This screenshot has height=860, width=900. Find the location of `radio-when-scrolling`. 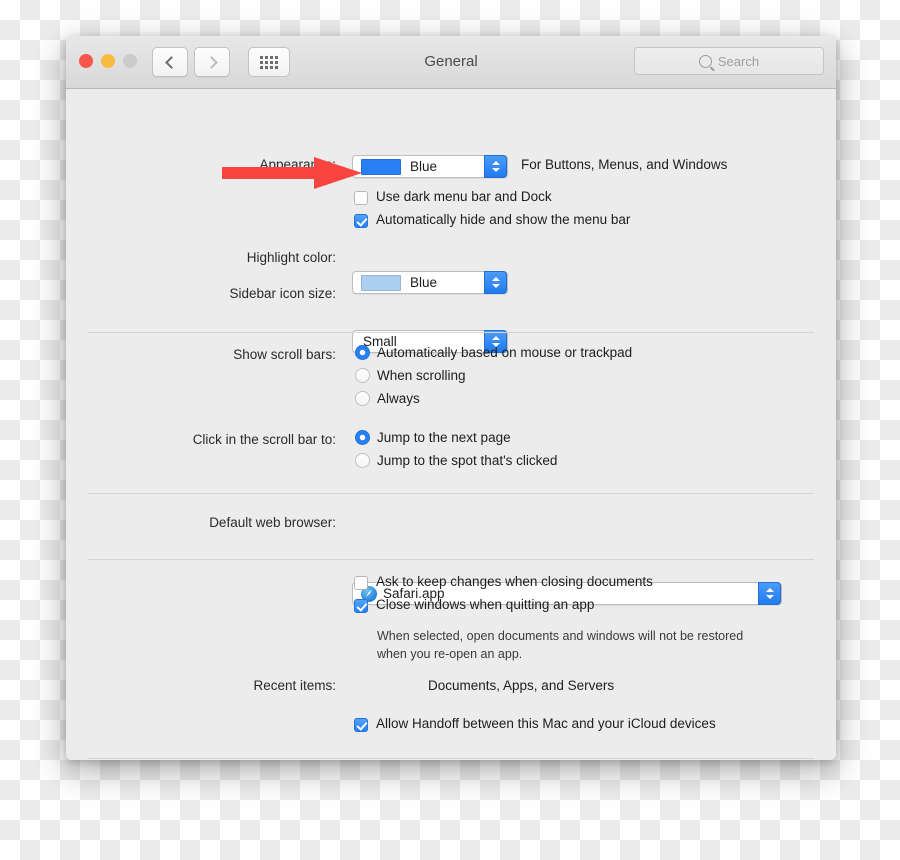

radio-when-scrolling is located at coordinates (362, 375).